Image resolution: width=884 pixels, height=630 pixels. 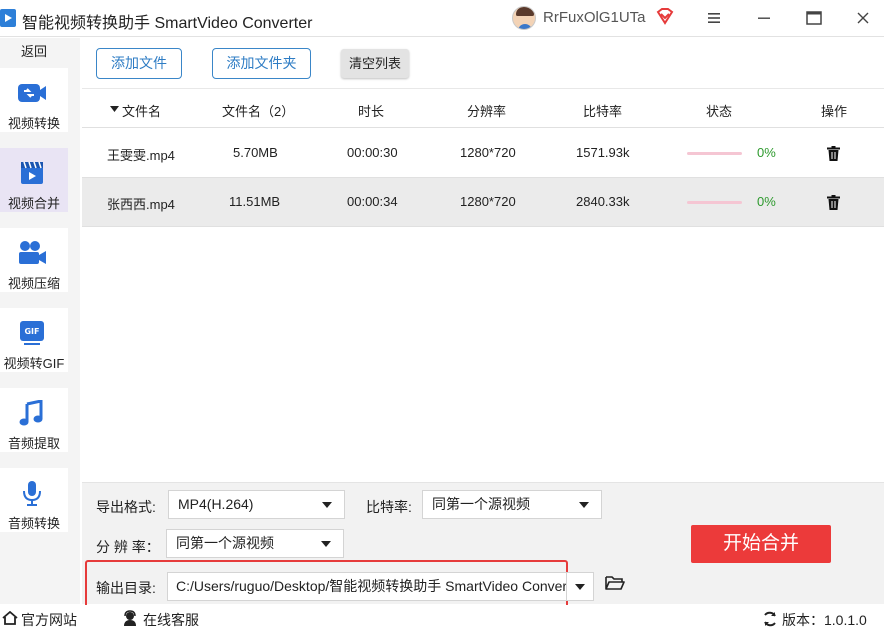 What do you see at coordinates (863, 18) in the screenshot?
I see `close-icon` at bounding box center [863, 18].